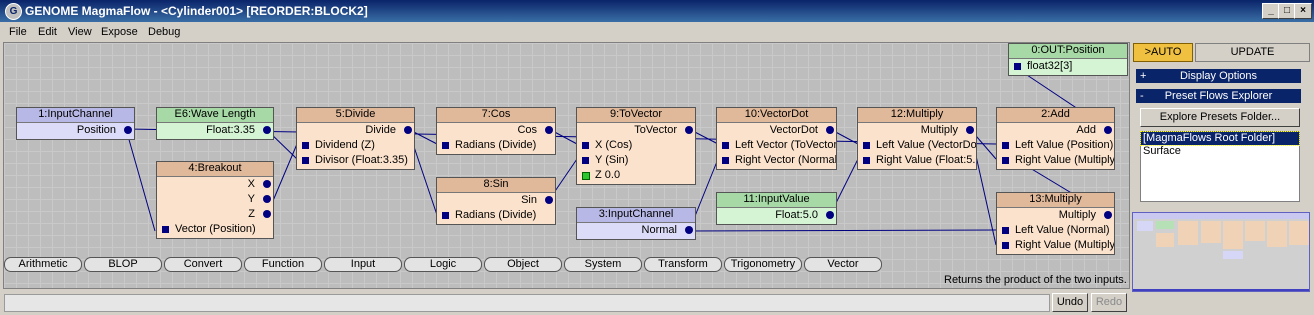 Image resolution: width=1314 pixels, height=315 pixels. What do you see at coordinates (1142, 96) in the screenshot?
I see `collapse-icon: -` at bounding box center [1142, 96].